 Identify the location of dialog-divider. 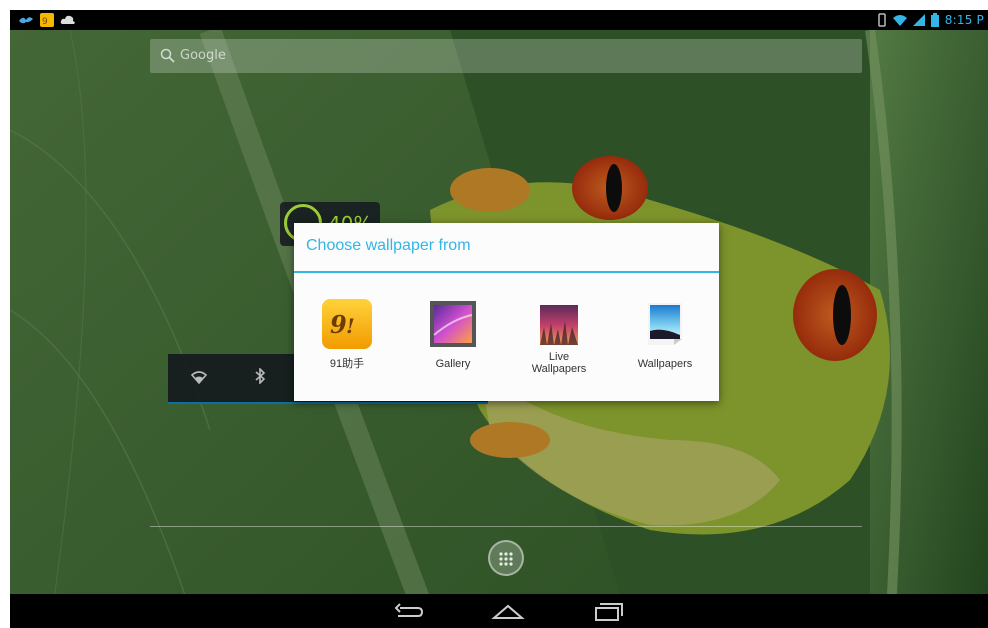
(506, 272).